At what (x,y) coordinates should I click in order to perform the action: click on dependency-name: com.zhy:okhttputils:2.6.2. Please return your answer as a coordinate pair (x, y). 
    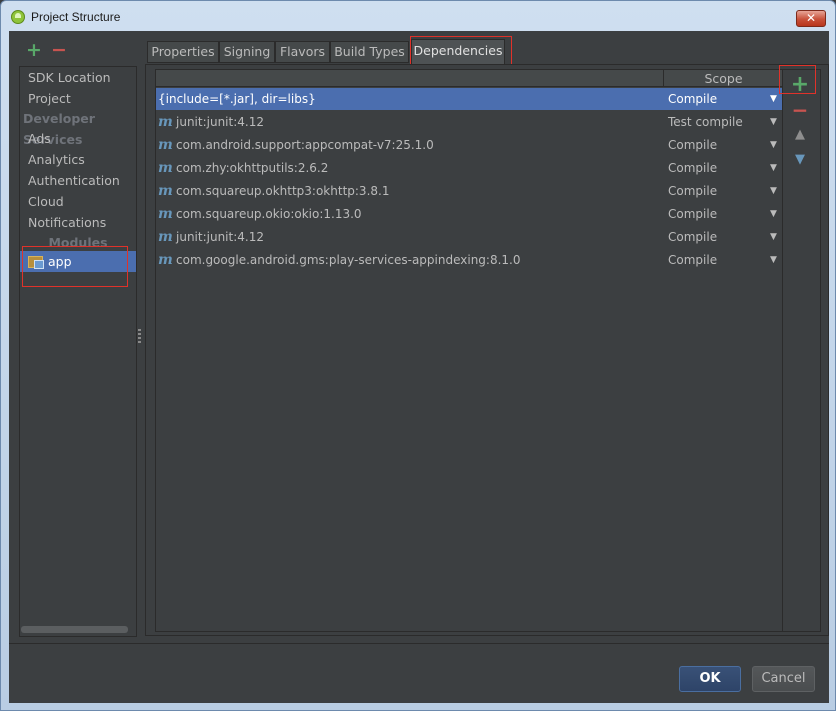
    Looking at the image, I should click on (252, 168).